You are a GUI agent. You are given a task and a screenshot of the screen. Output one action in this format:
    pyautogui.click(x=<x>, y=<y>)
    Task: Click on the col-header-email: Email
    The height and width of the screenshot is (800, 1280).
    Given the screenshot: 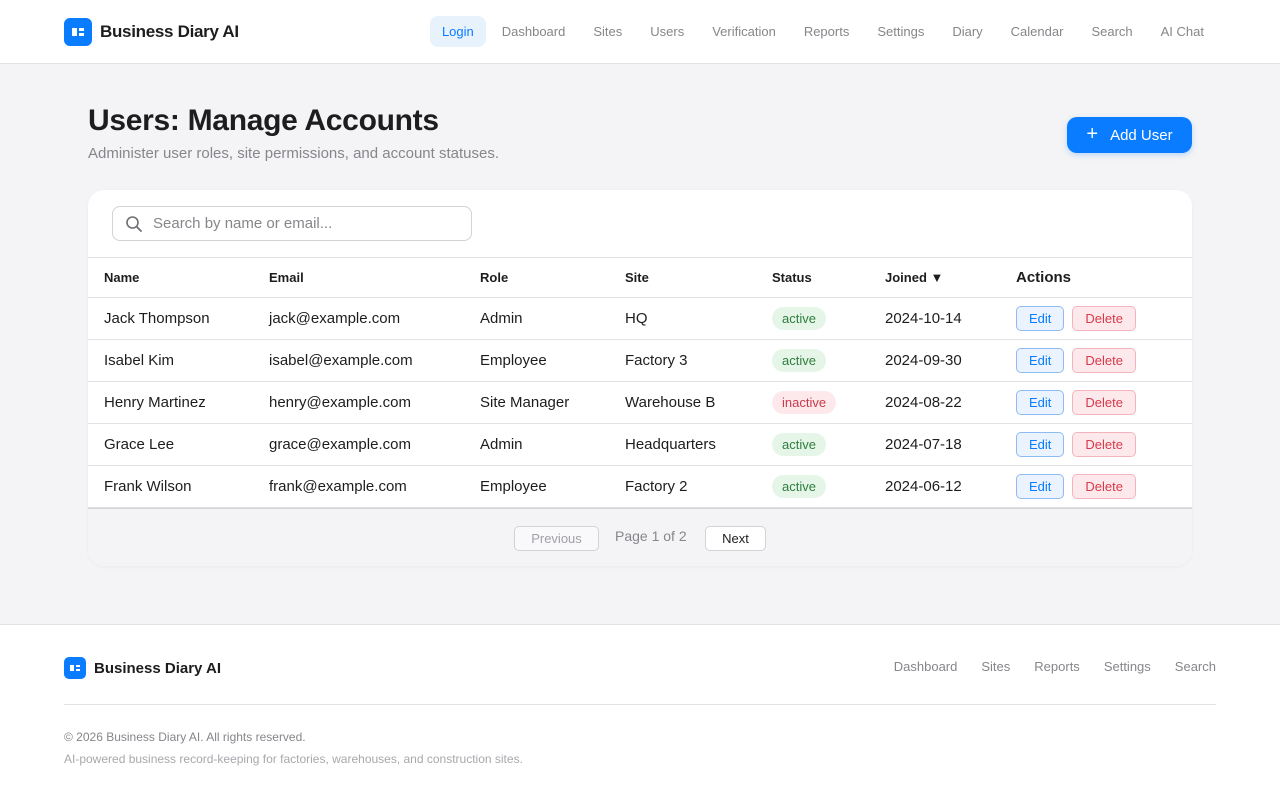 What is the action you would take?
    pyautogui.click(x=358, y=278)
    